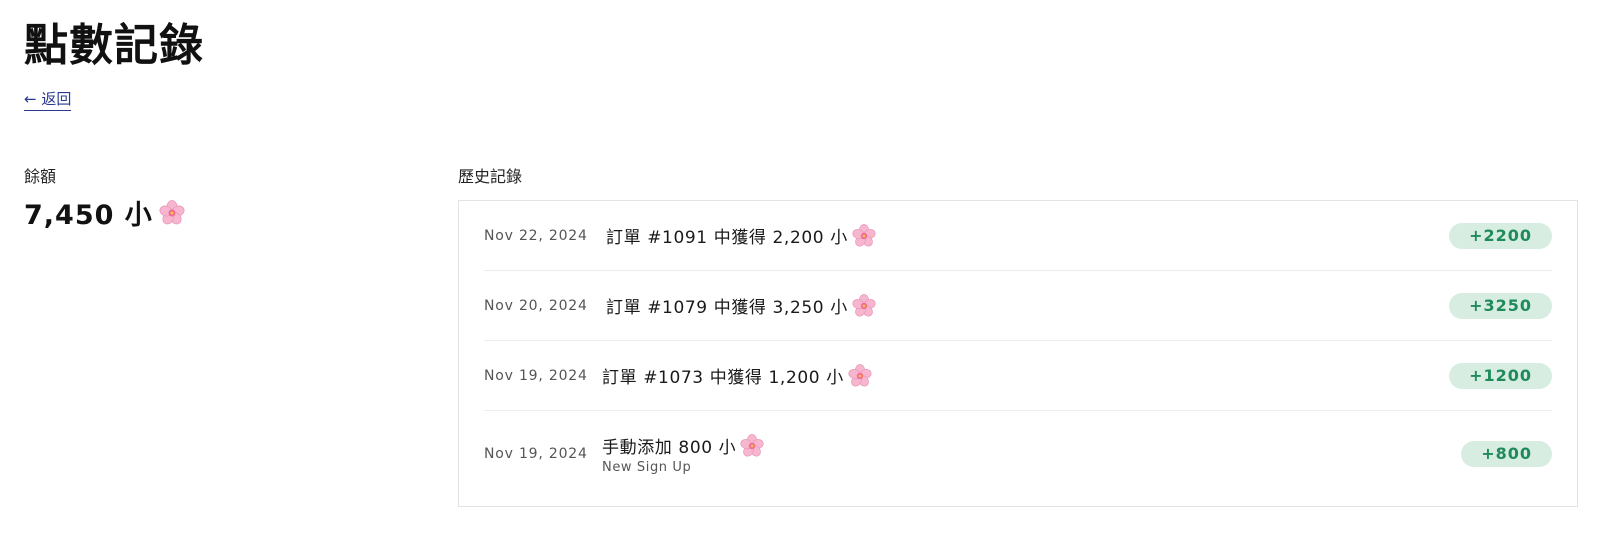  What do you see at coordinates (48, 99) in the screenshot?
I see `back-link: ← 返回` at bounding box center [48, 99].